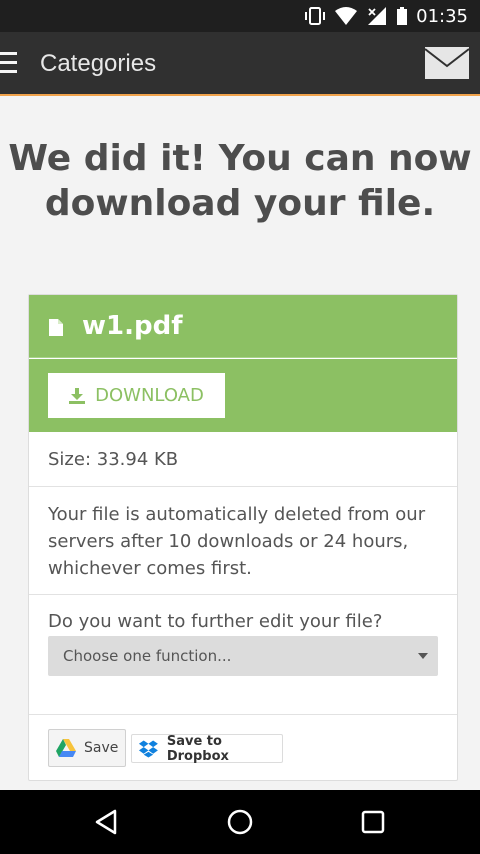 The image size is (480, 854). What do you see at coordinates (377, 16) in the screenshot?
I see `signal-icon` at bounding box center [377, 16].